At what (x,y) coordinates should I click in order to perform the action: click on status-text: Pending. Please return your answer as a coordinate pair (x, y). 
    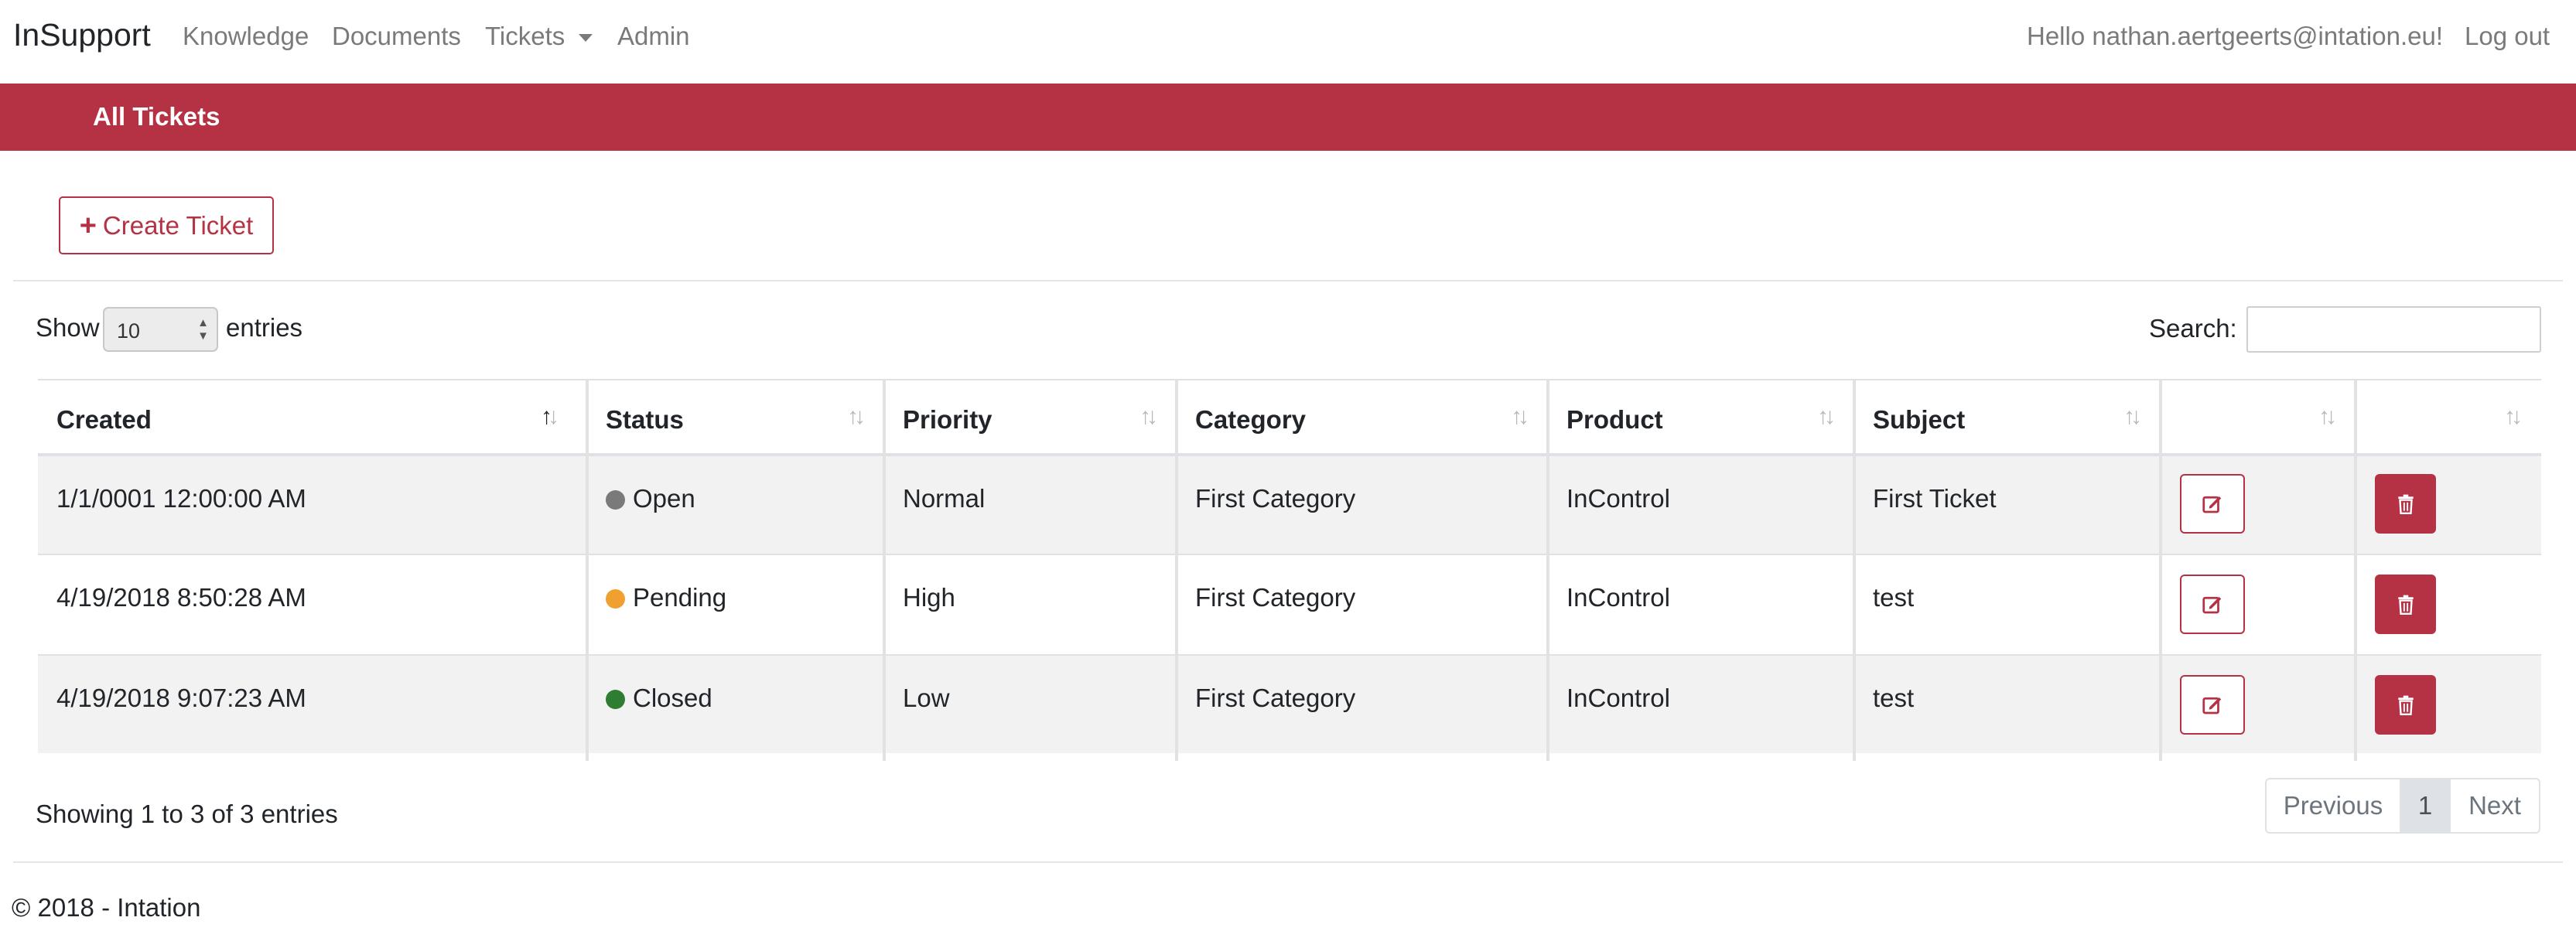
    Looking at the image, I should click on (680, 597).